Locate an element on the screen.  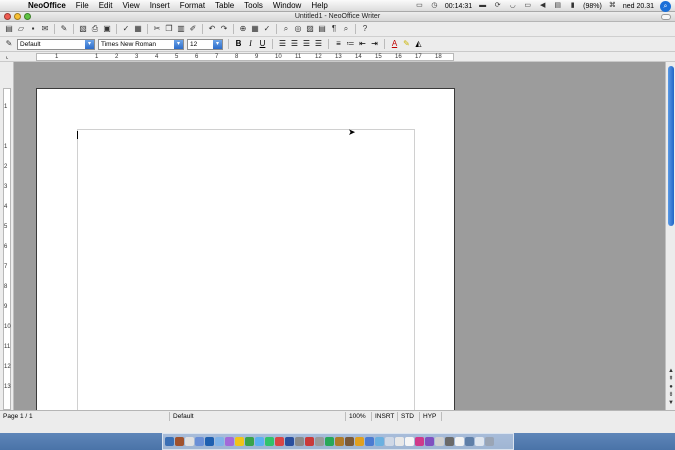
finder-icon is located at coordinates (169, 441).